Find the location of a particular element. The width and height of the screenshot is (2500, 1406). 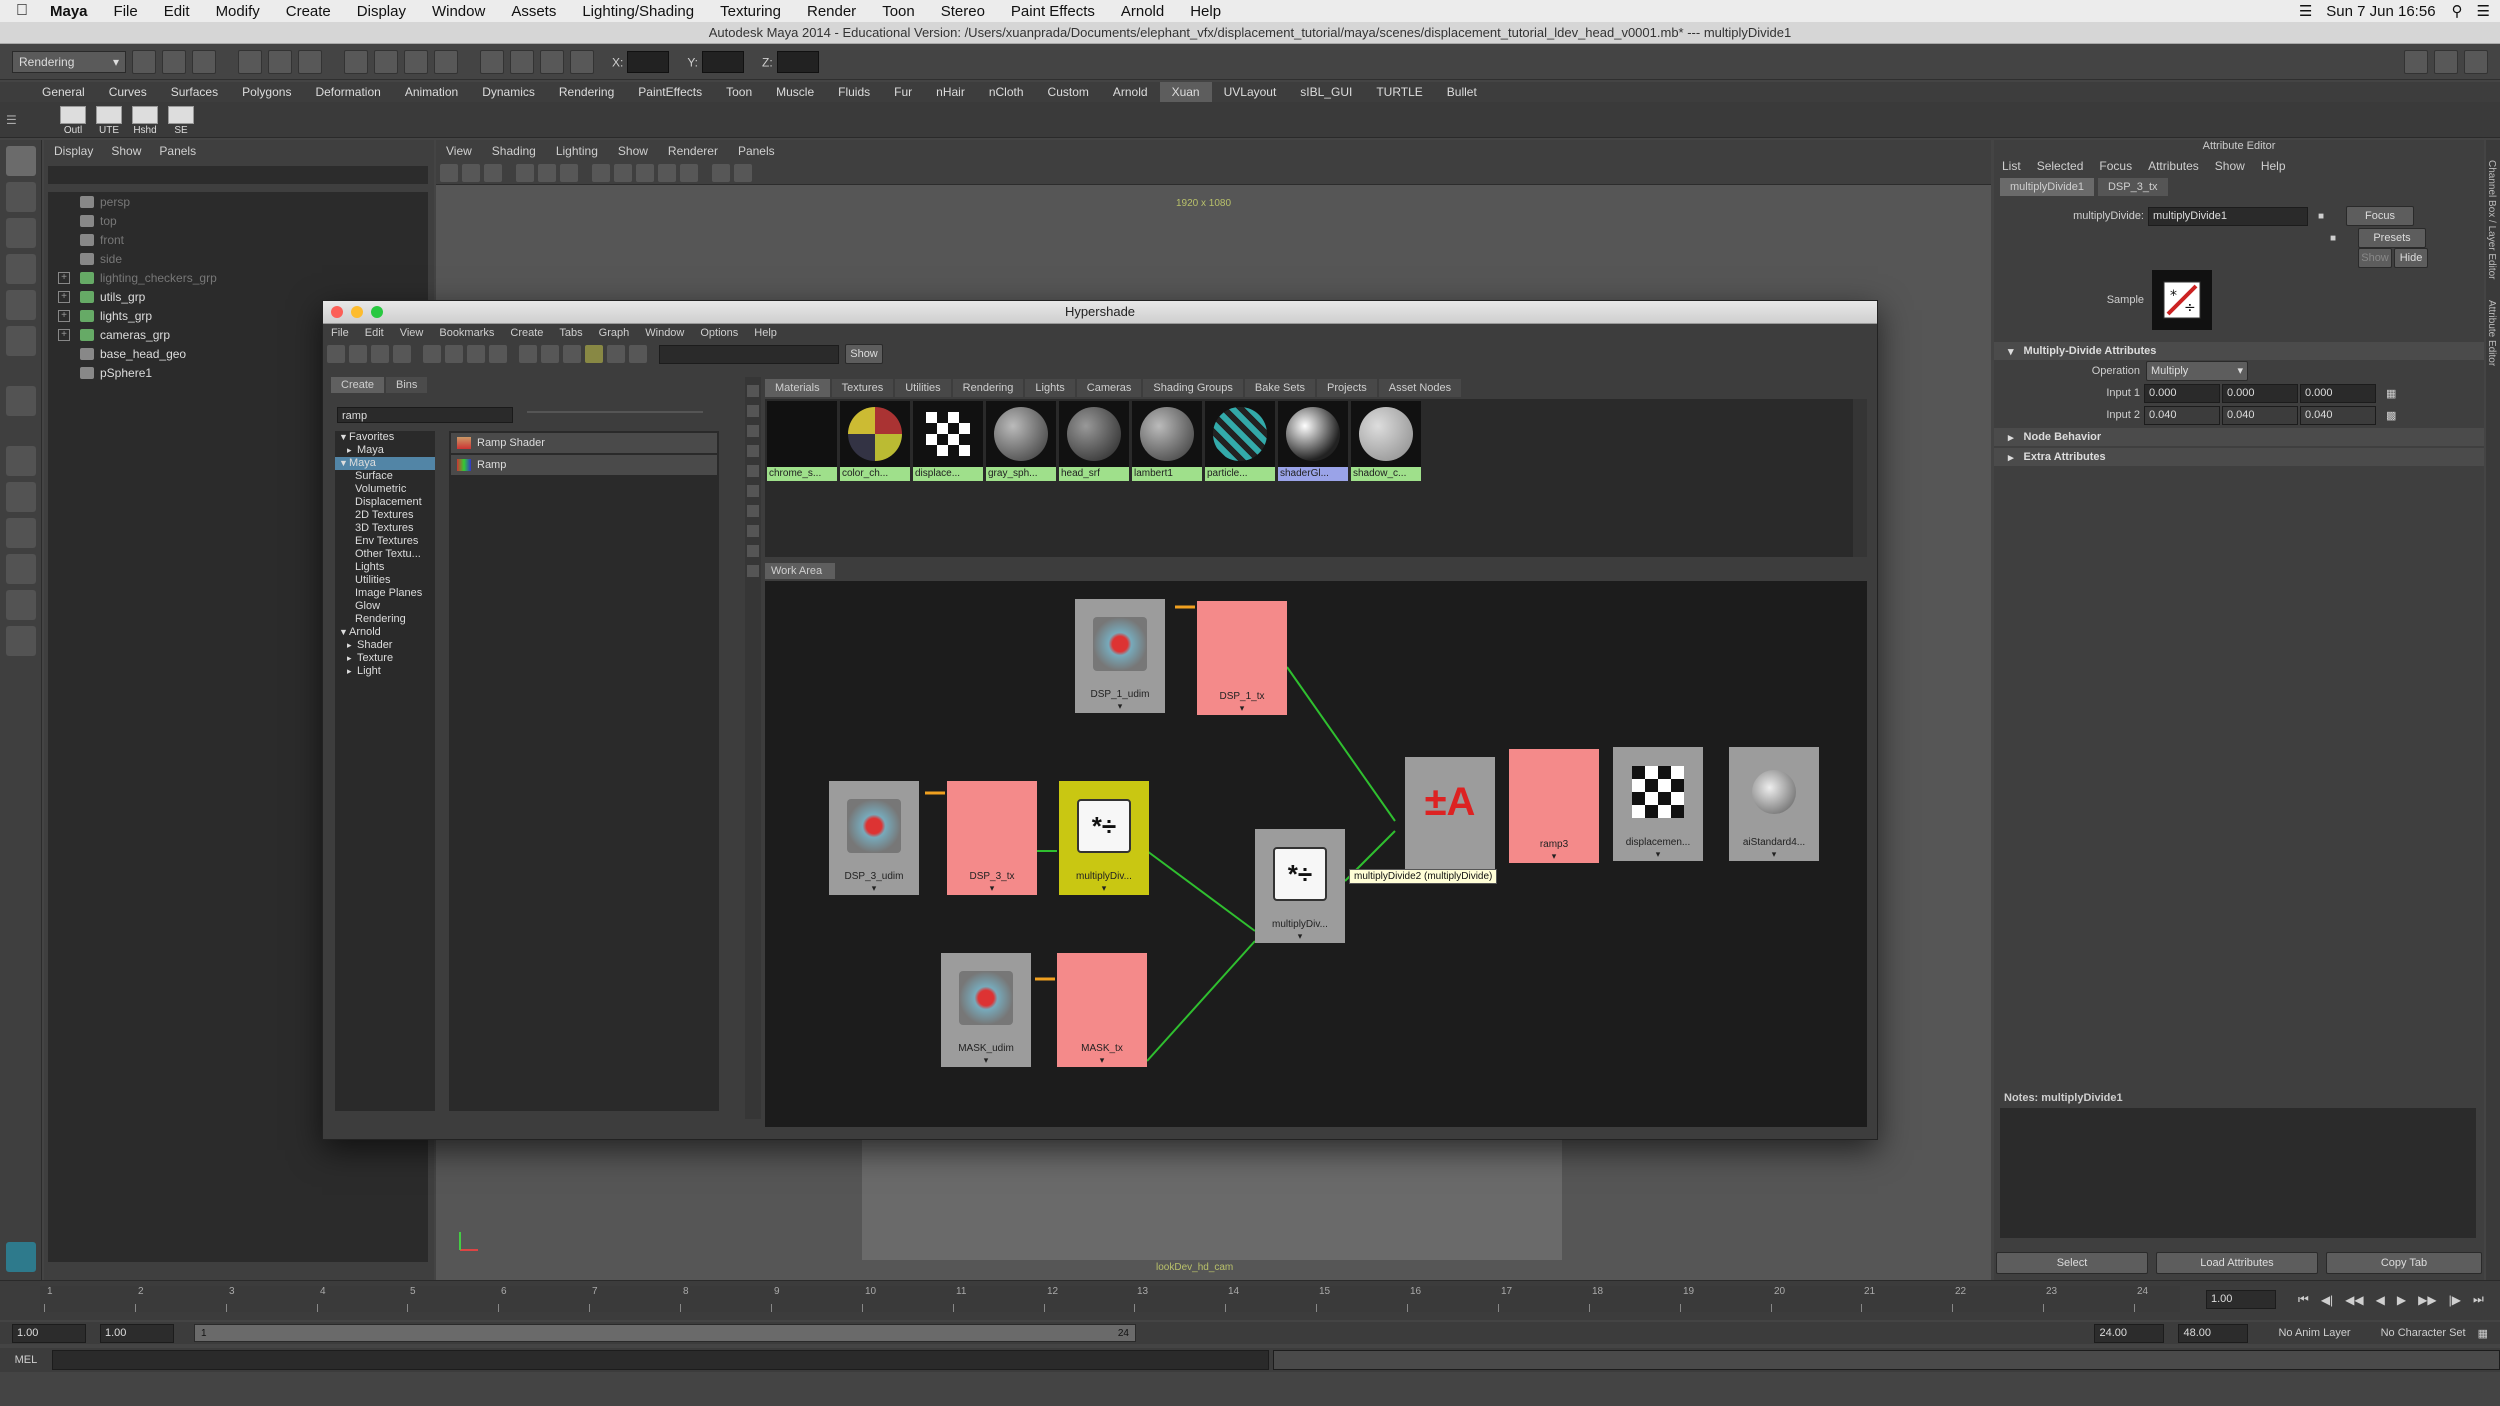

node-ai-standard: aiStandard4... ▾ is located at coordinates (1774, 804).